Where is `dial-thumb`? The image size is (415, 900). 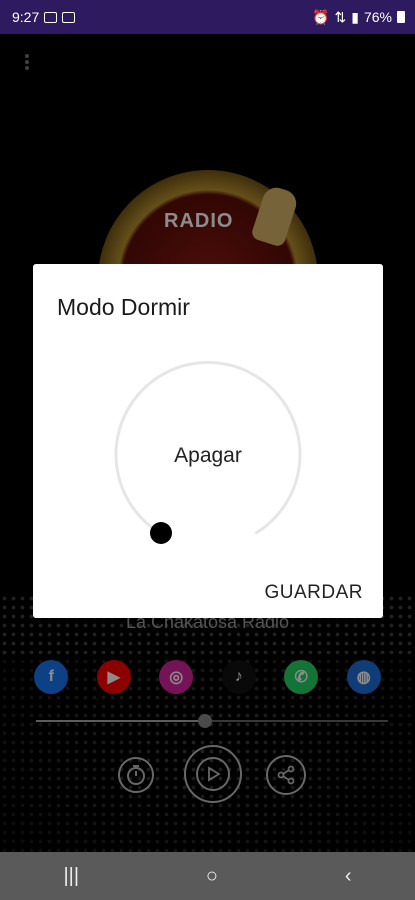
dial-thumb is located at coordinates (161, 533).